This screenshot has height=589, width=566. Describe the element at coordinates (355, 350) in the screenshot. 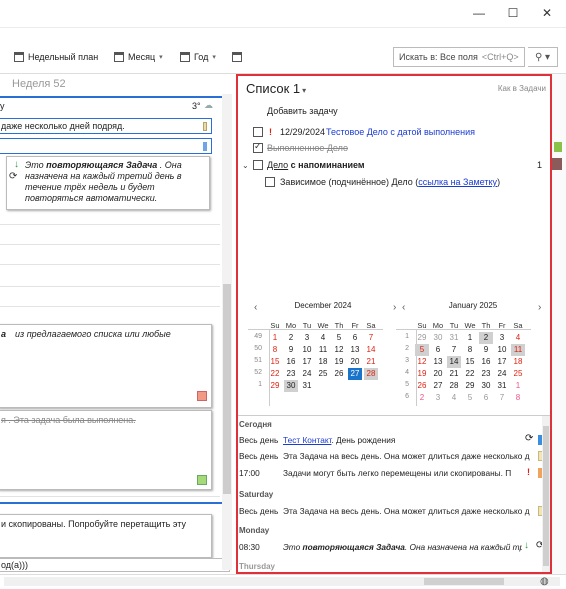

I see `calendar-day: 13` at that location.